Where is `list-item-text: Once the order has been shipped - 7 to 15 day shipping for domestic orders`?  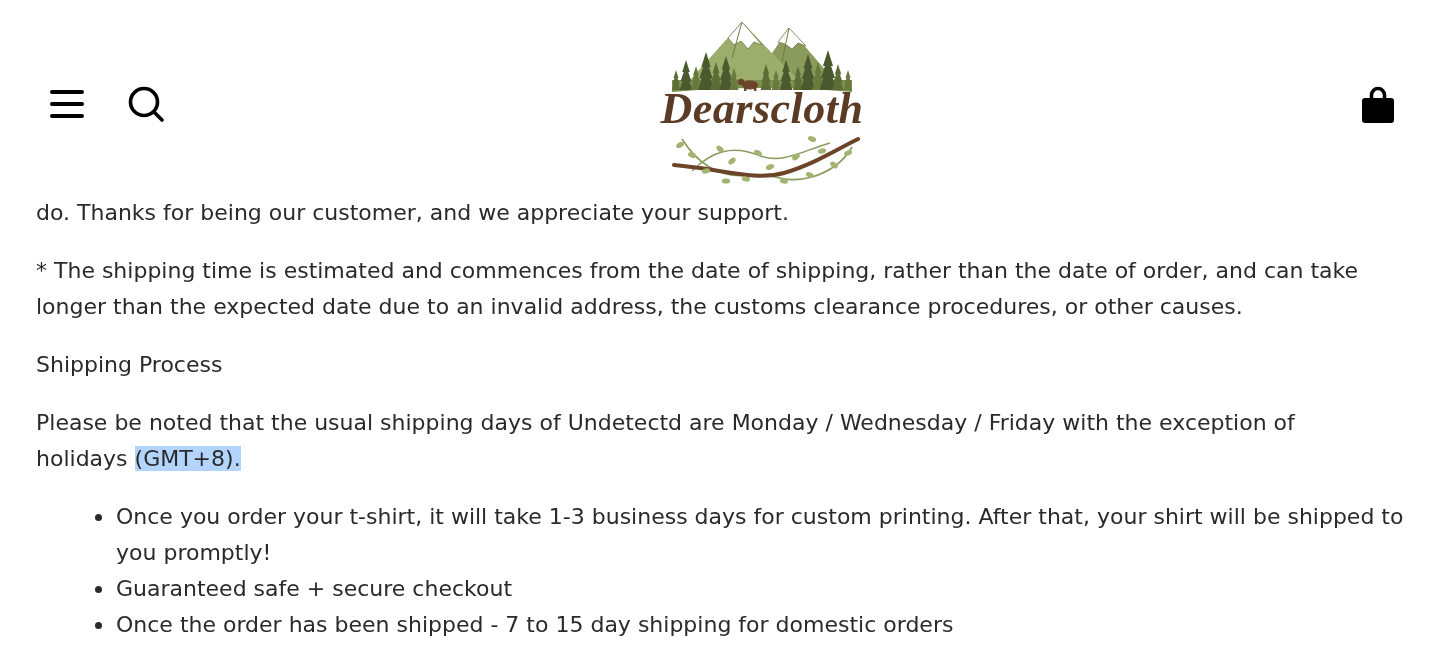
list-item-text: Once the order has been shipped - 7 to 15 day shipping for domestic orders is located at coordinates (535, 625).